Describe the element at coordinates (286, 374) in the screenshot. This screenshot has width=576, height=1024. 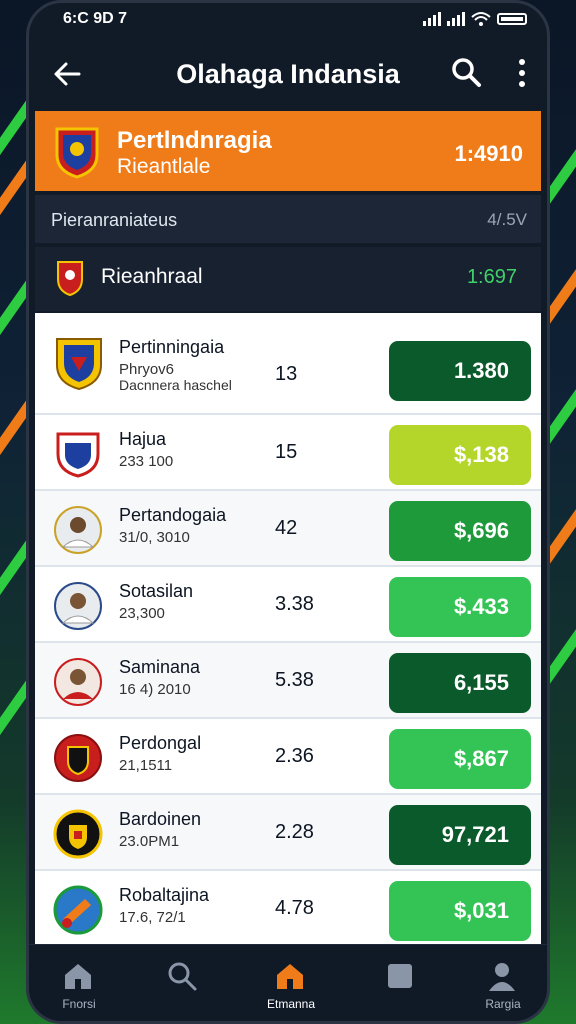
I see `team-stat: 13` at that location.